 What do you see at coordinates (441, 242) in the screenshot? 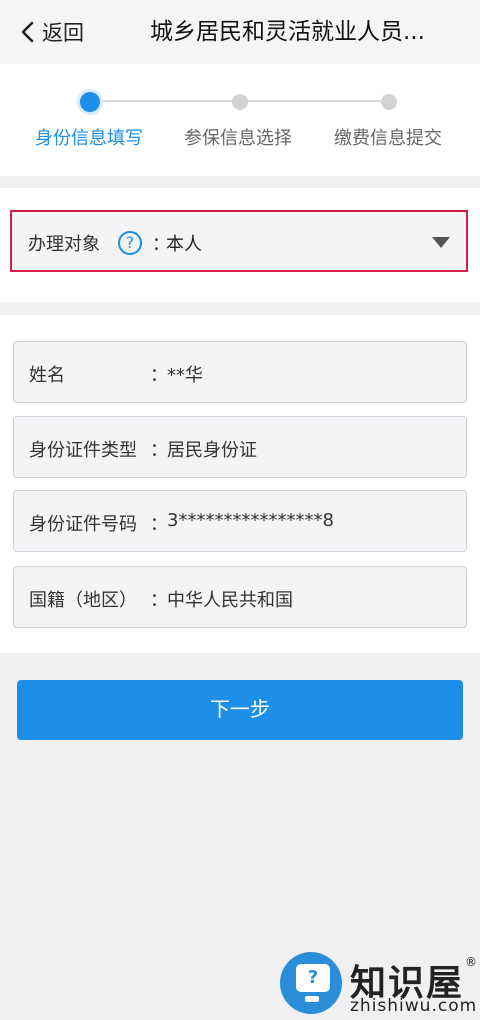
I see `dropdown-caret-icon` at bounding box center [441, 242].